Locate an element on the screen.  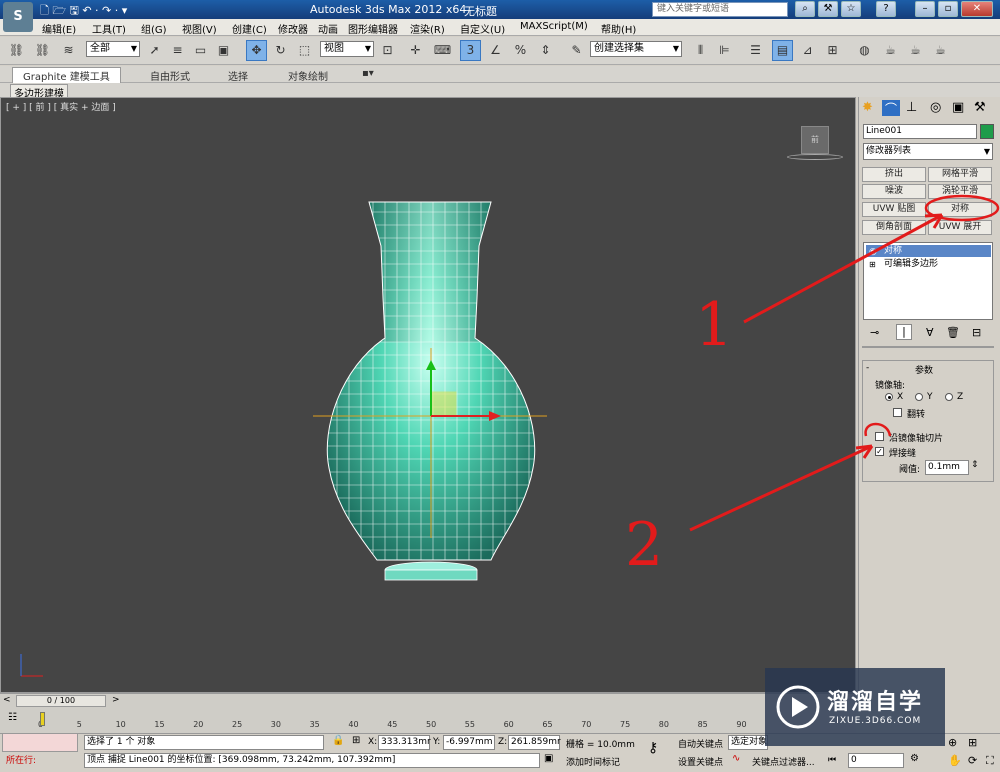
auto-key-button: 自动关键点 is located at coordinates (700, 743).